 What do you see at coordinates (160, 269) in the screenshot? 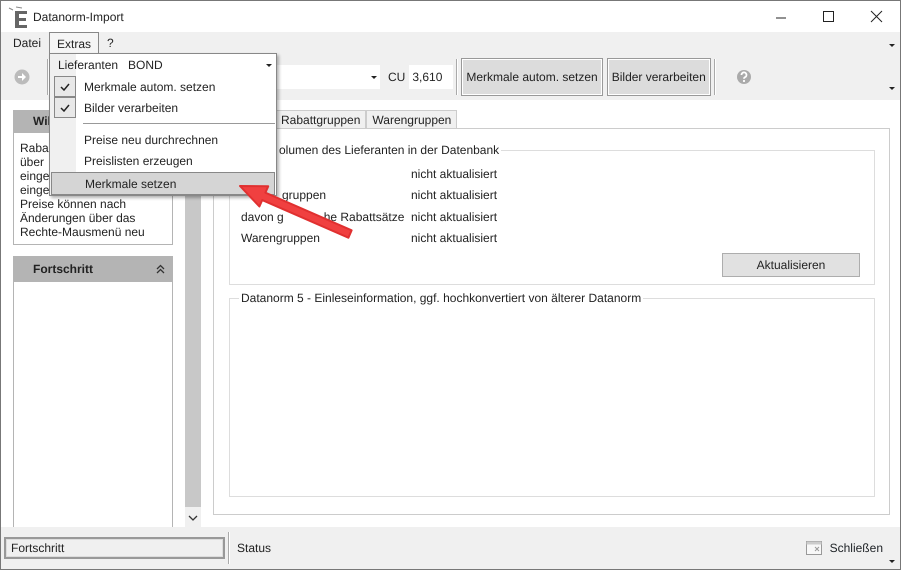
I see `collapse-icon` at bounding box center [160, 269].